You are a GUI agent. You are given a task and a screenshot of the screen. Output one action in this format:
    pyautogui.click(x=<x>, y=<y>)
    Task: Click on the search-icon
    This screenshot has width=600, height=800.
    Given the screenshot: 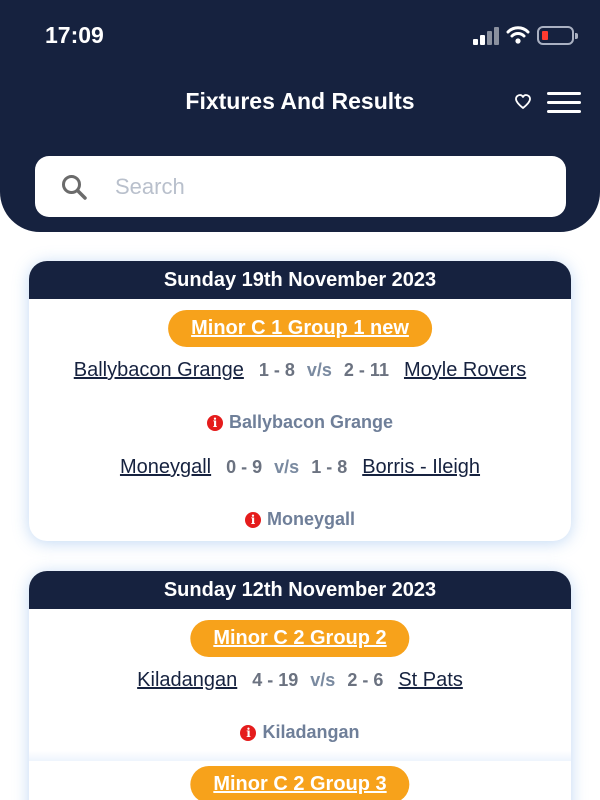 What is the action you would take?
    pyautogui.click(x=74, y=187)
    